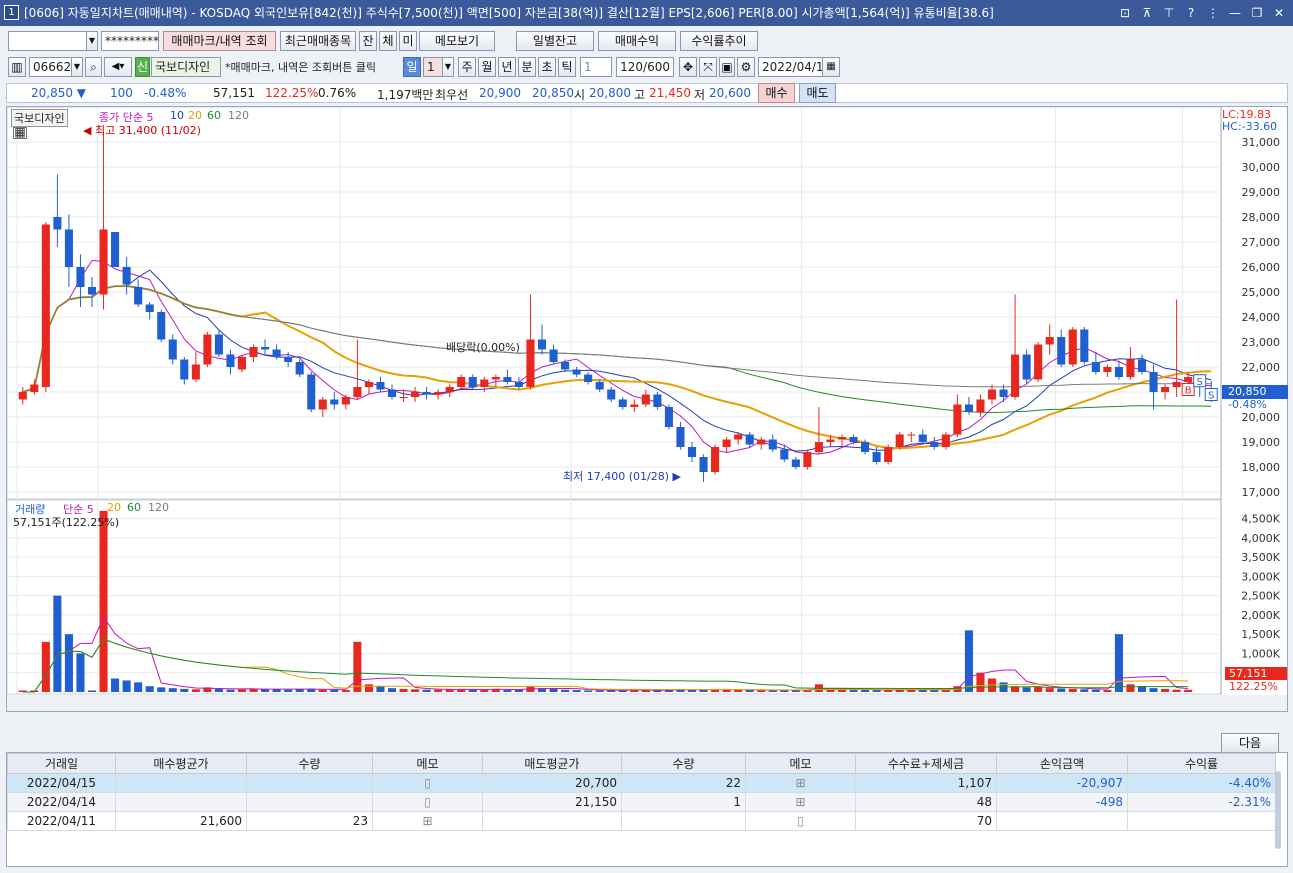 The height and width of the screenshot is (873, 1293). What do you see at coordinates (1279, 13) in the screenshot?
I see `close-icon: ✕` at bounding box center [1279, 13].